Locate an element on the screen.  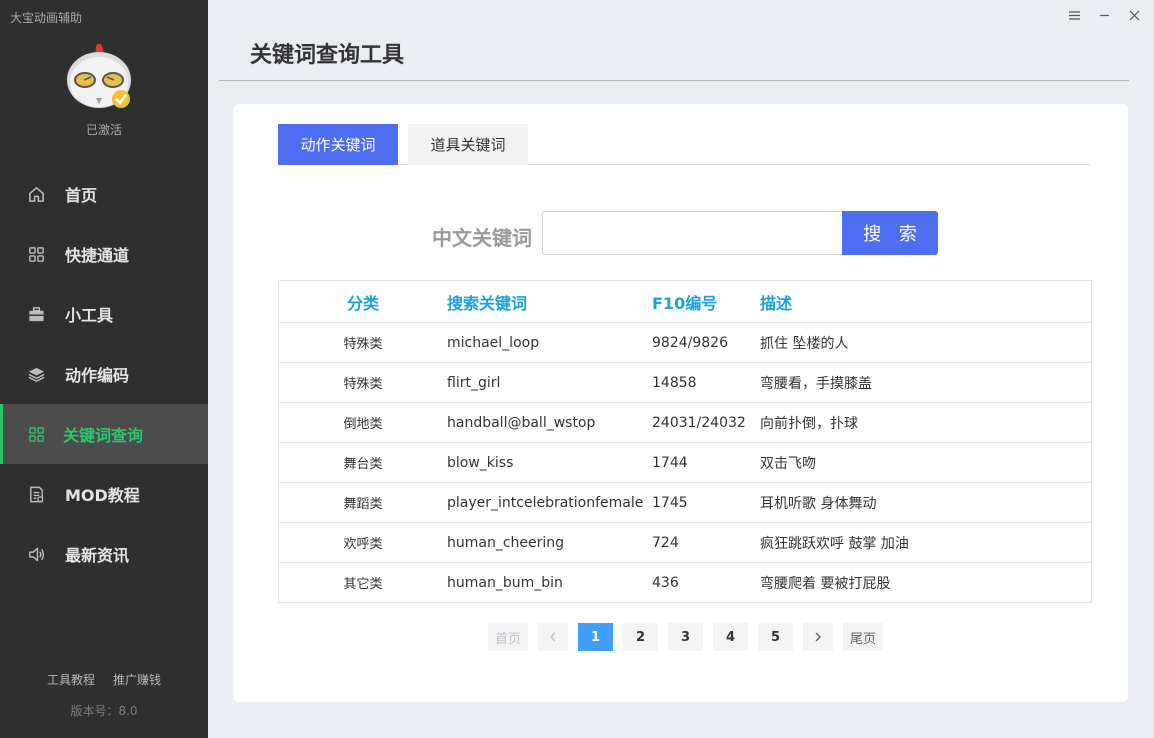
page-button: 4 is located at coordinates (730, 637).